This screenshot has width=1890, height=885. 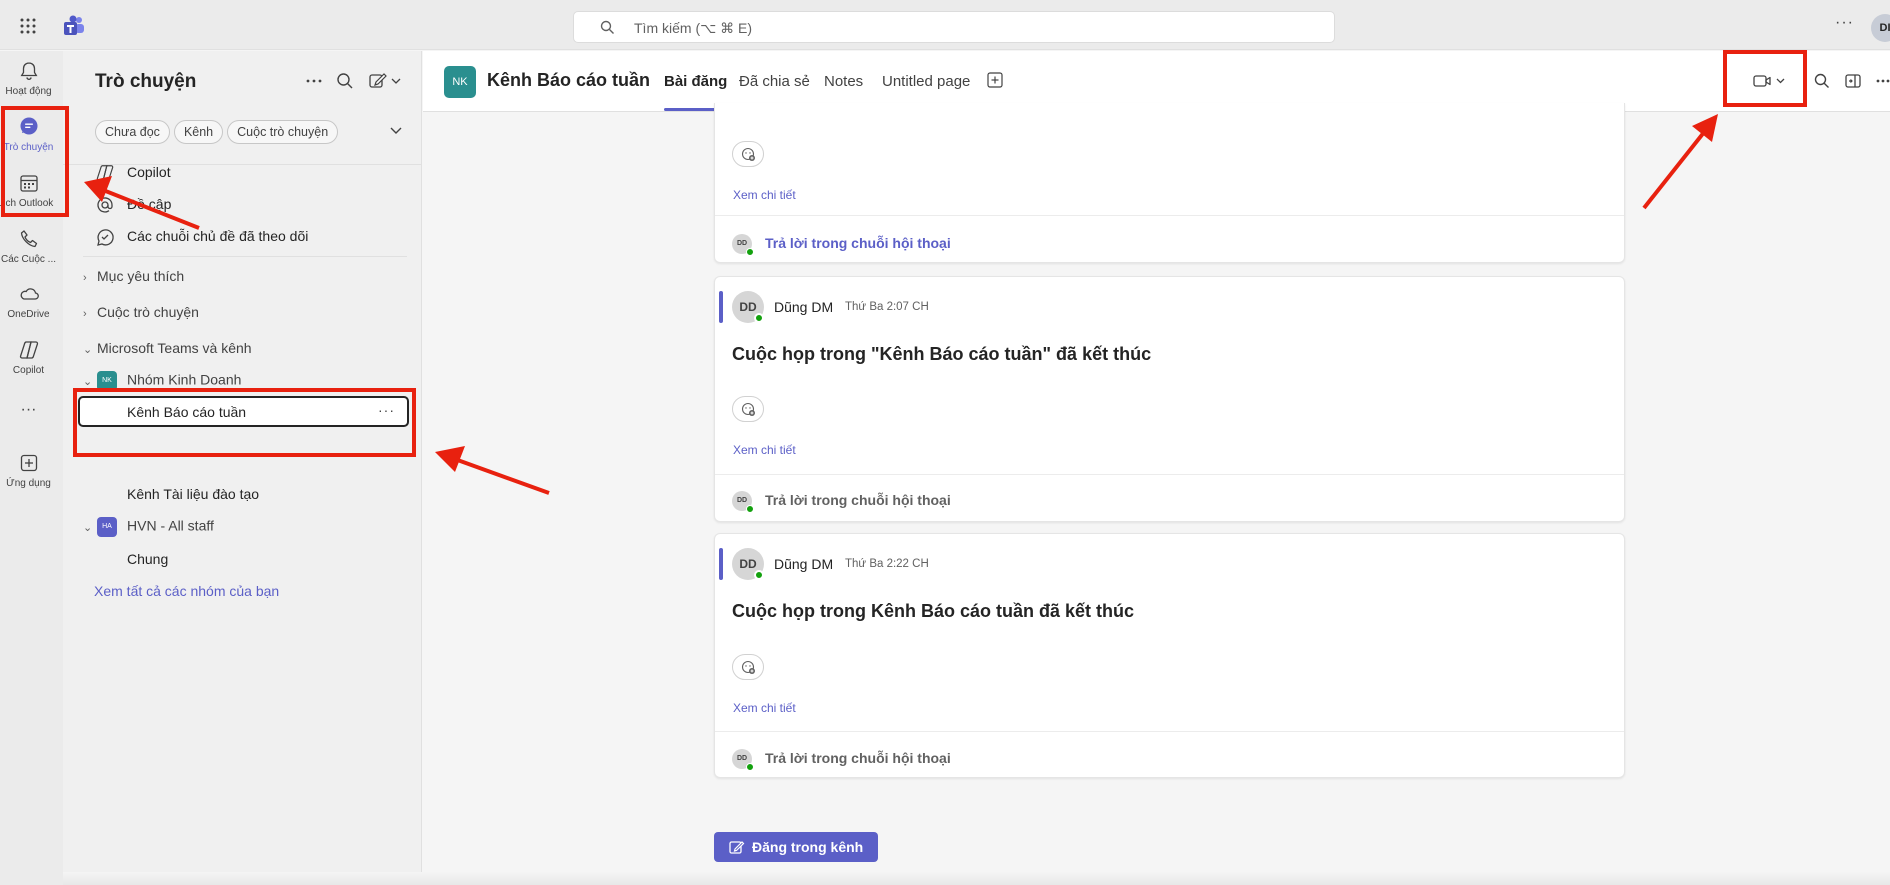 I want to click on new-chat-icon, so click(x=385, y=81).